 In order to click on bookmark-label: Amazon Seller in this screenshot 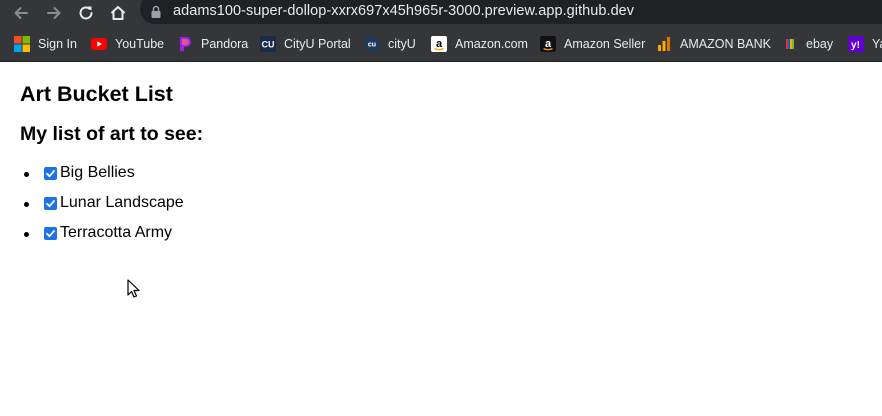, I will do `click(605, 44)`.